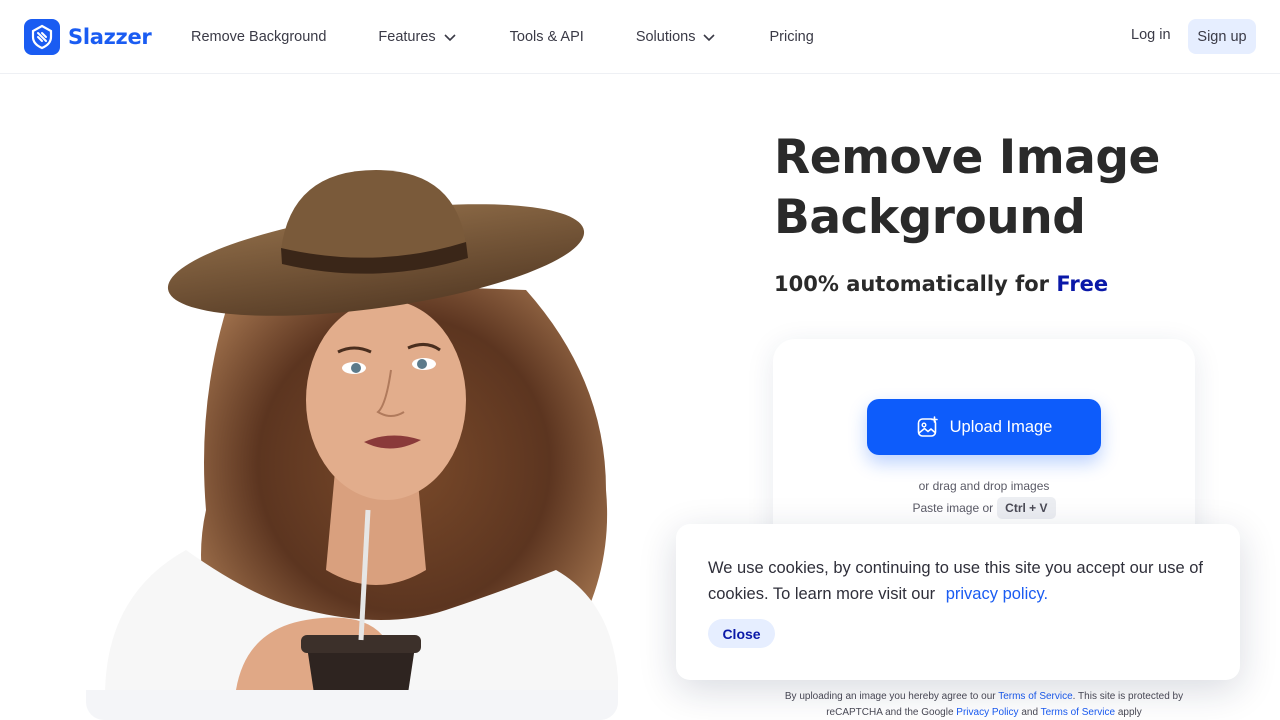  I want to click on hero-title-line1: Remove Image, so click(967, 157).